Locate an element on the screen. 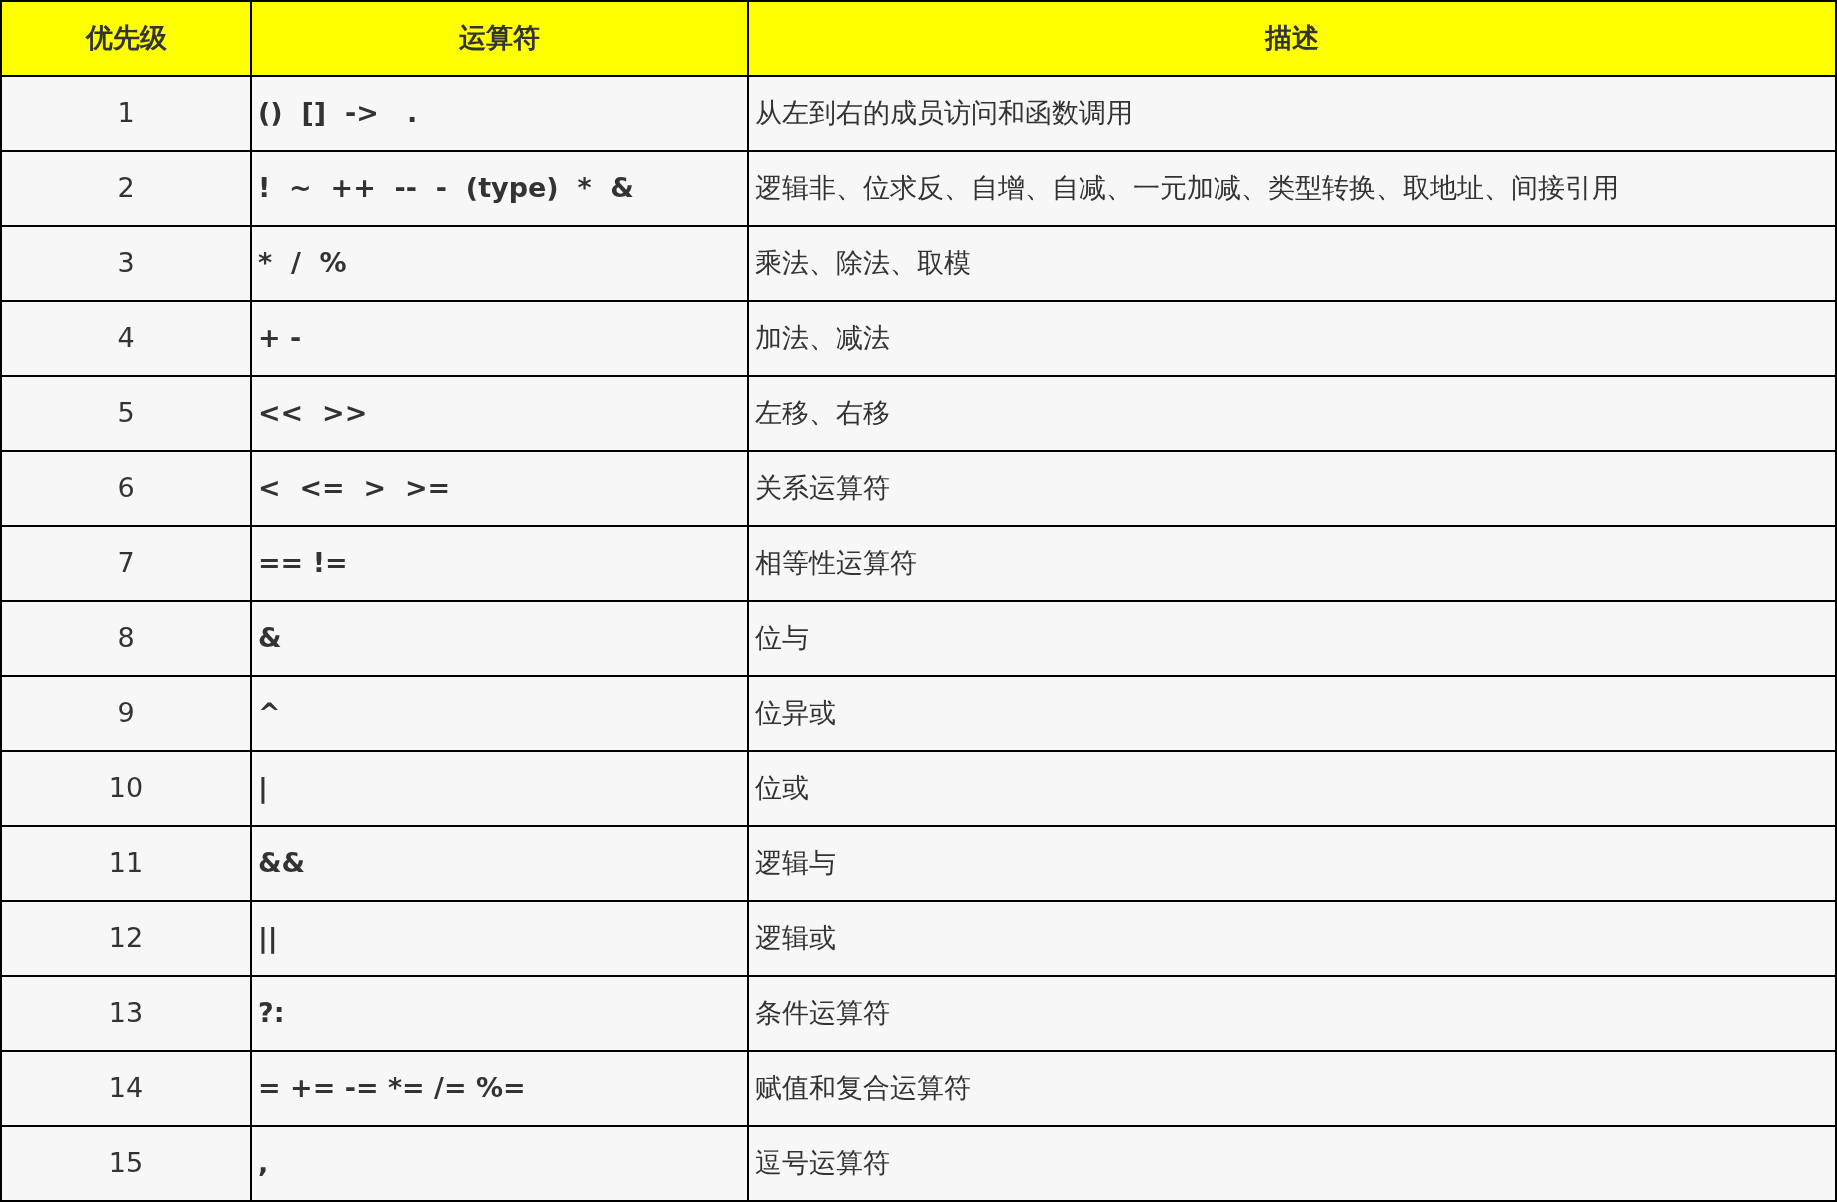  priority-cell: 7 is located at coordinates (126, 563).